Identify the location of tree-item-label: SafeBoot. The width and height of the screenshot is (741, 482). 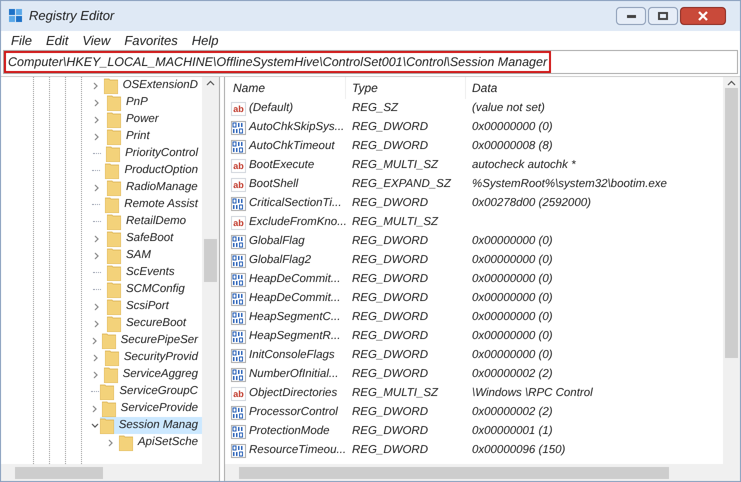
(150, 239).